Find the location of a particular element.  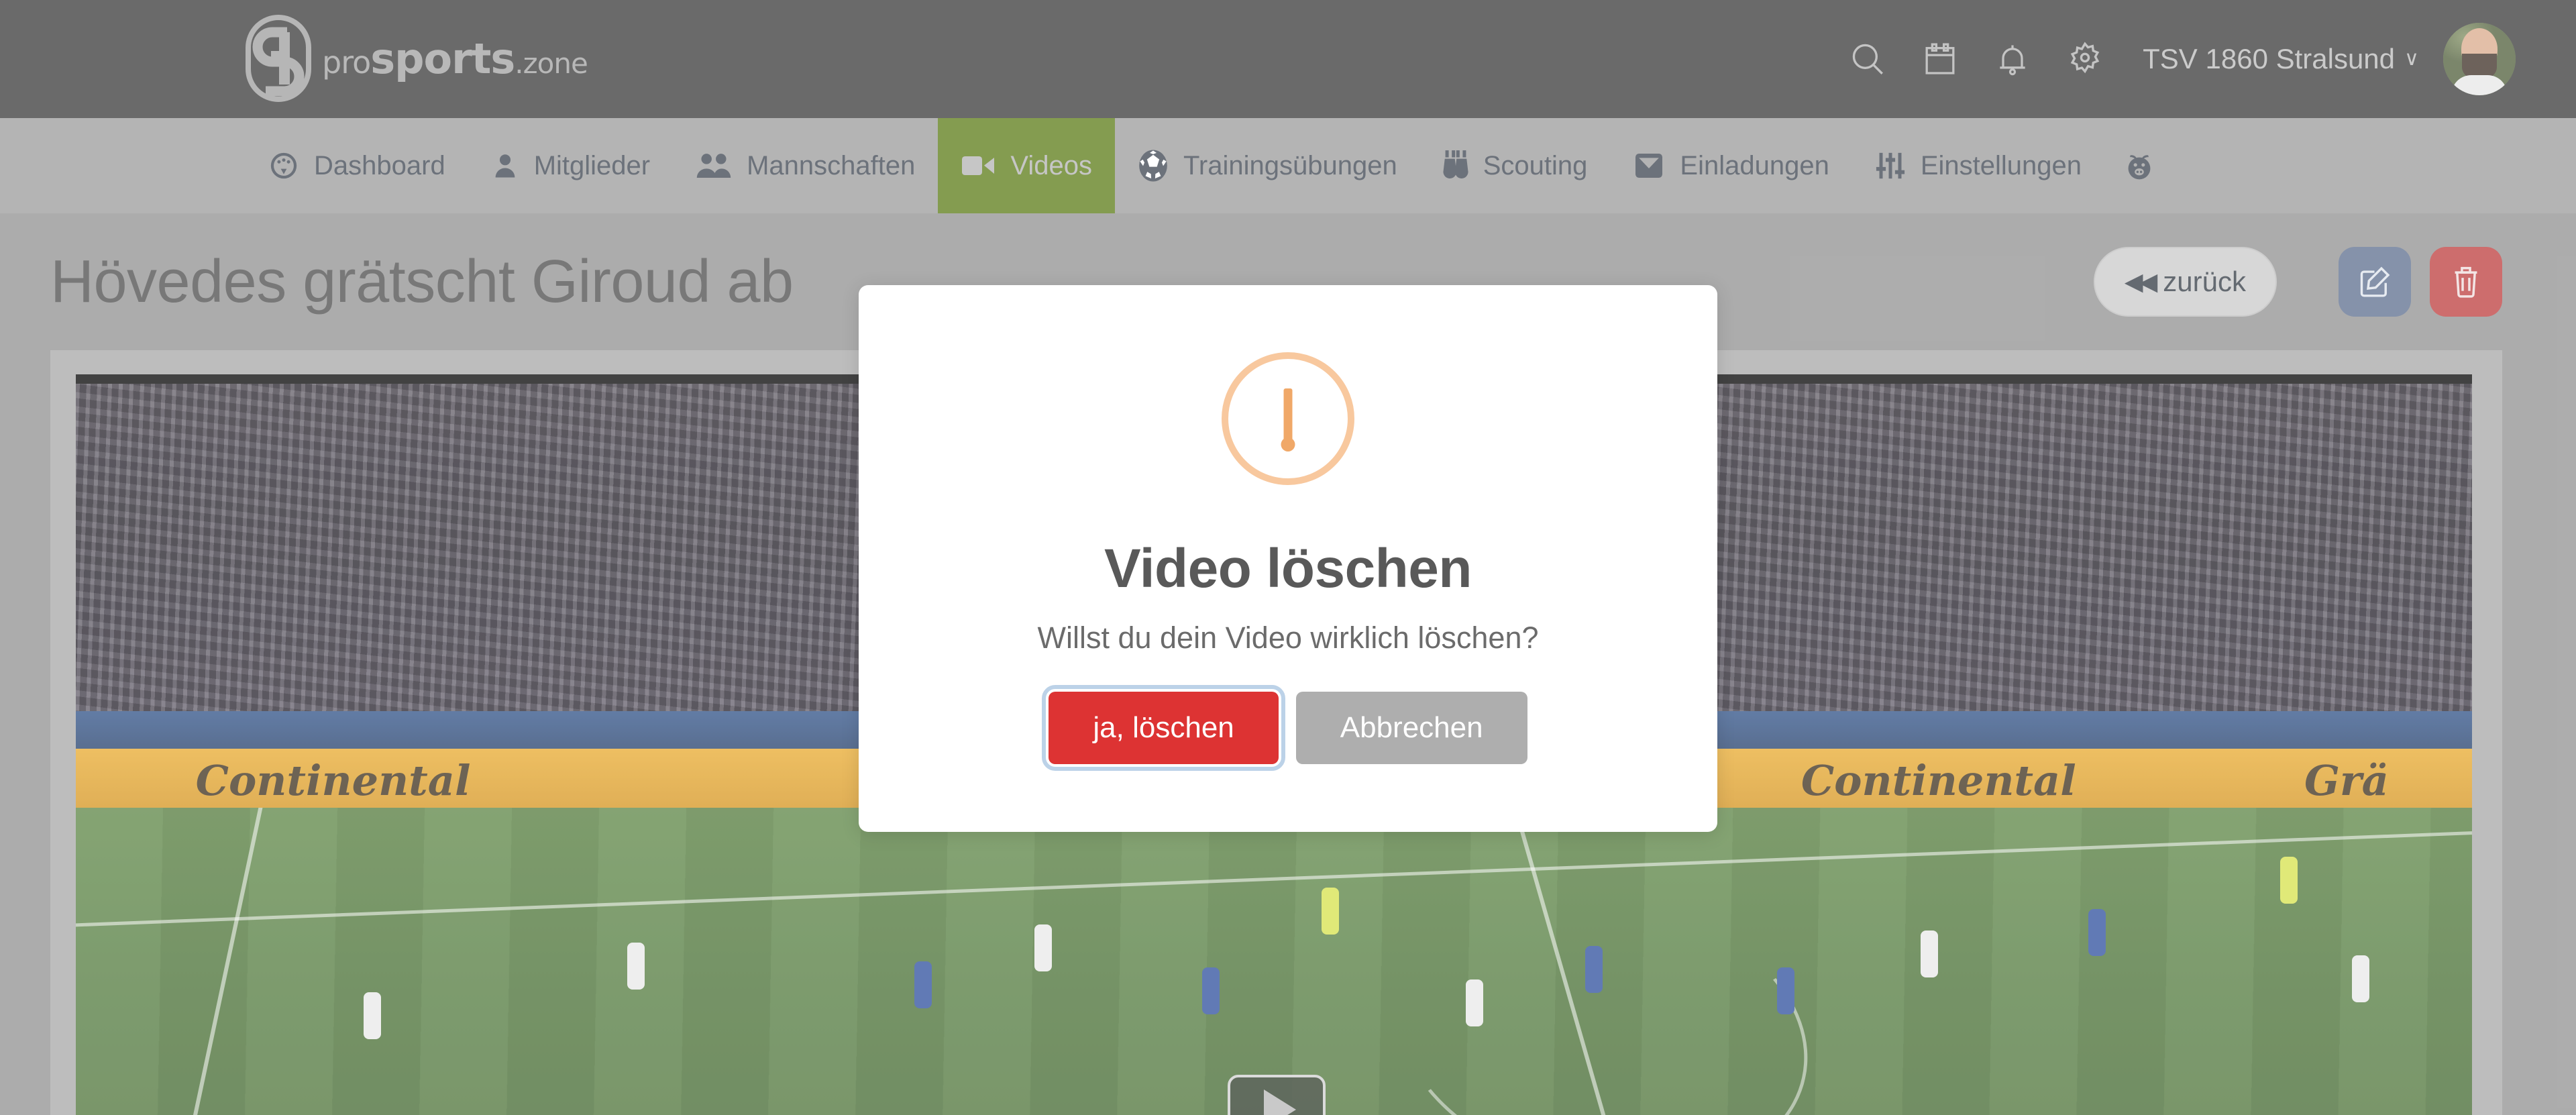

dialog-actions: ja, löschen Abbrechen is located at coordinates (1284, 728).